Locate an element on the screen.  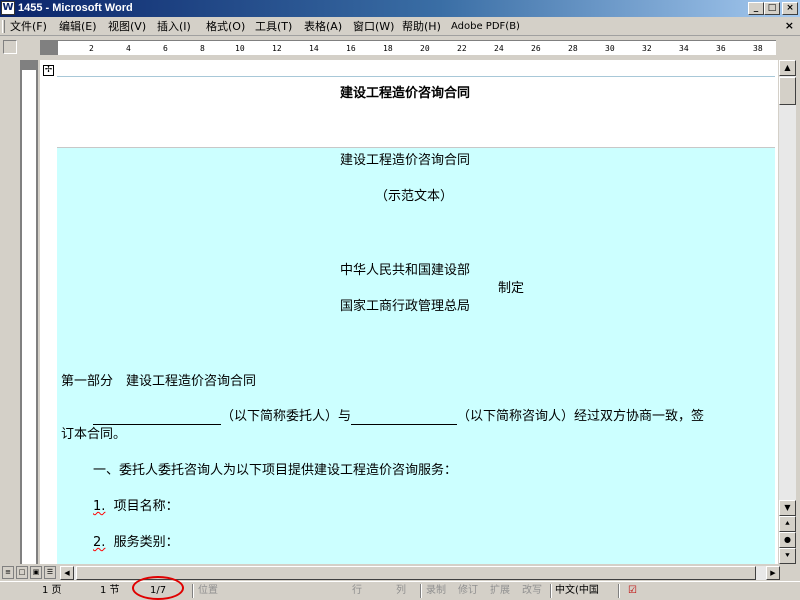
scroll-up-icon: ▲ is located at coordinates (787, 68).